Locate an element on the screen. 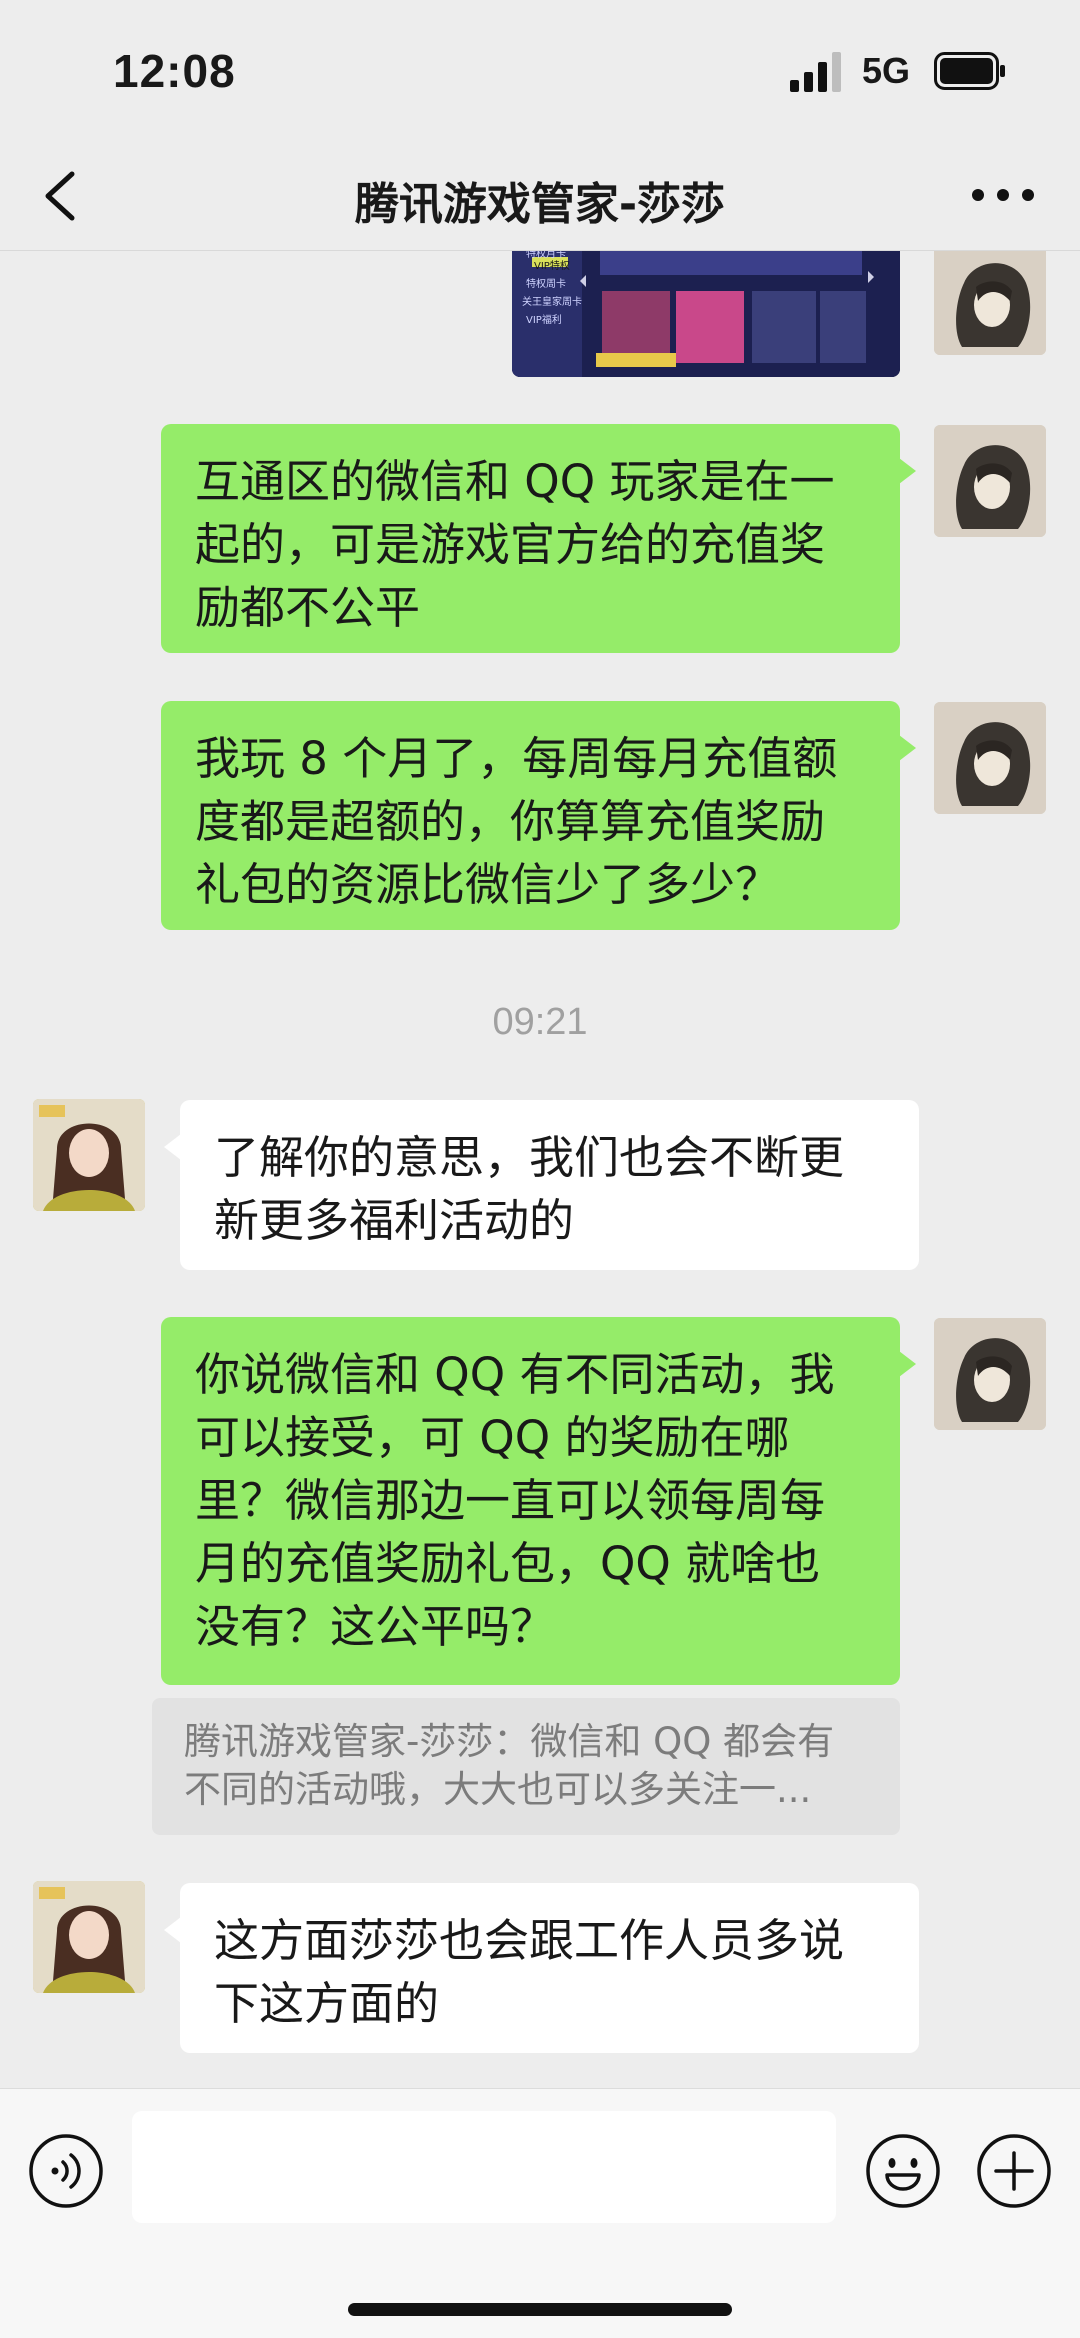 This screenshot has height=2338, width=1080. message-line: 可以接受，可 QQ 的奖励在哪 is located at coordinates (492, 1437).